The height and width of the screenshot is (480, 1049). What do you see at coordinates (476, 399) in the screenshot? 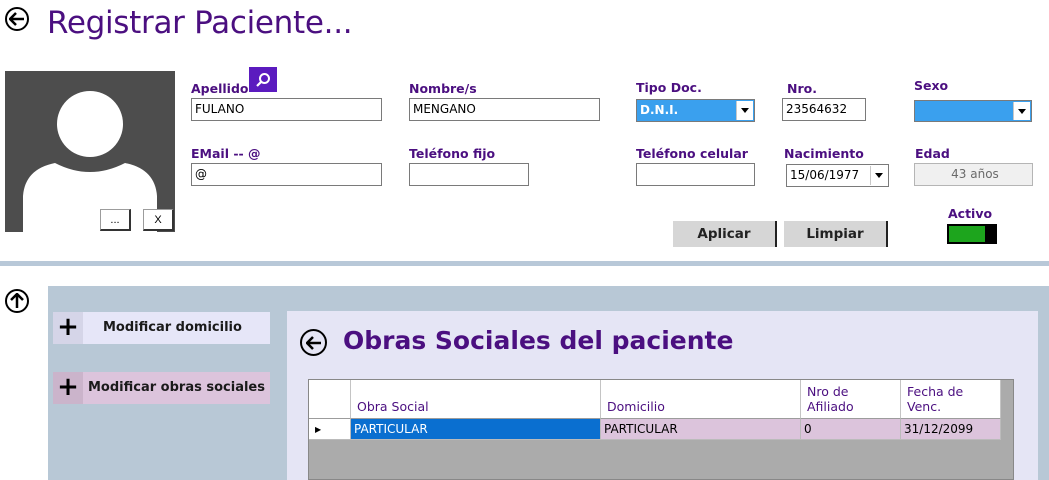
I see `column-header-obra-social: Obra Social` at bounding box center [476, 399].